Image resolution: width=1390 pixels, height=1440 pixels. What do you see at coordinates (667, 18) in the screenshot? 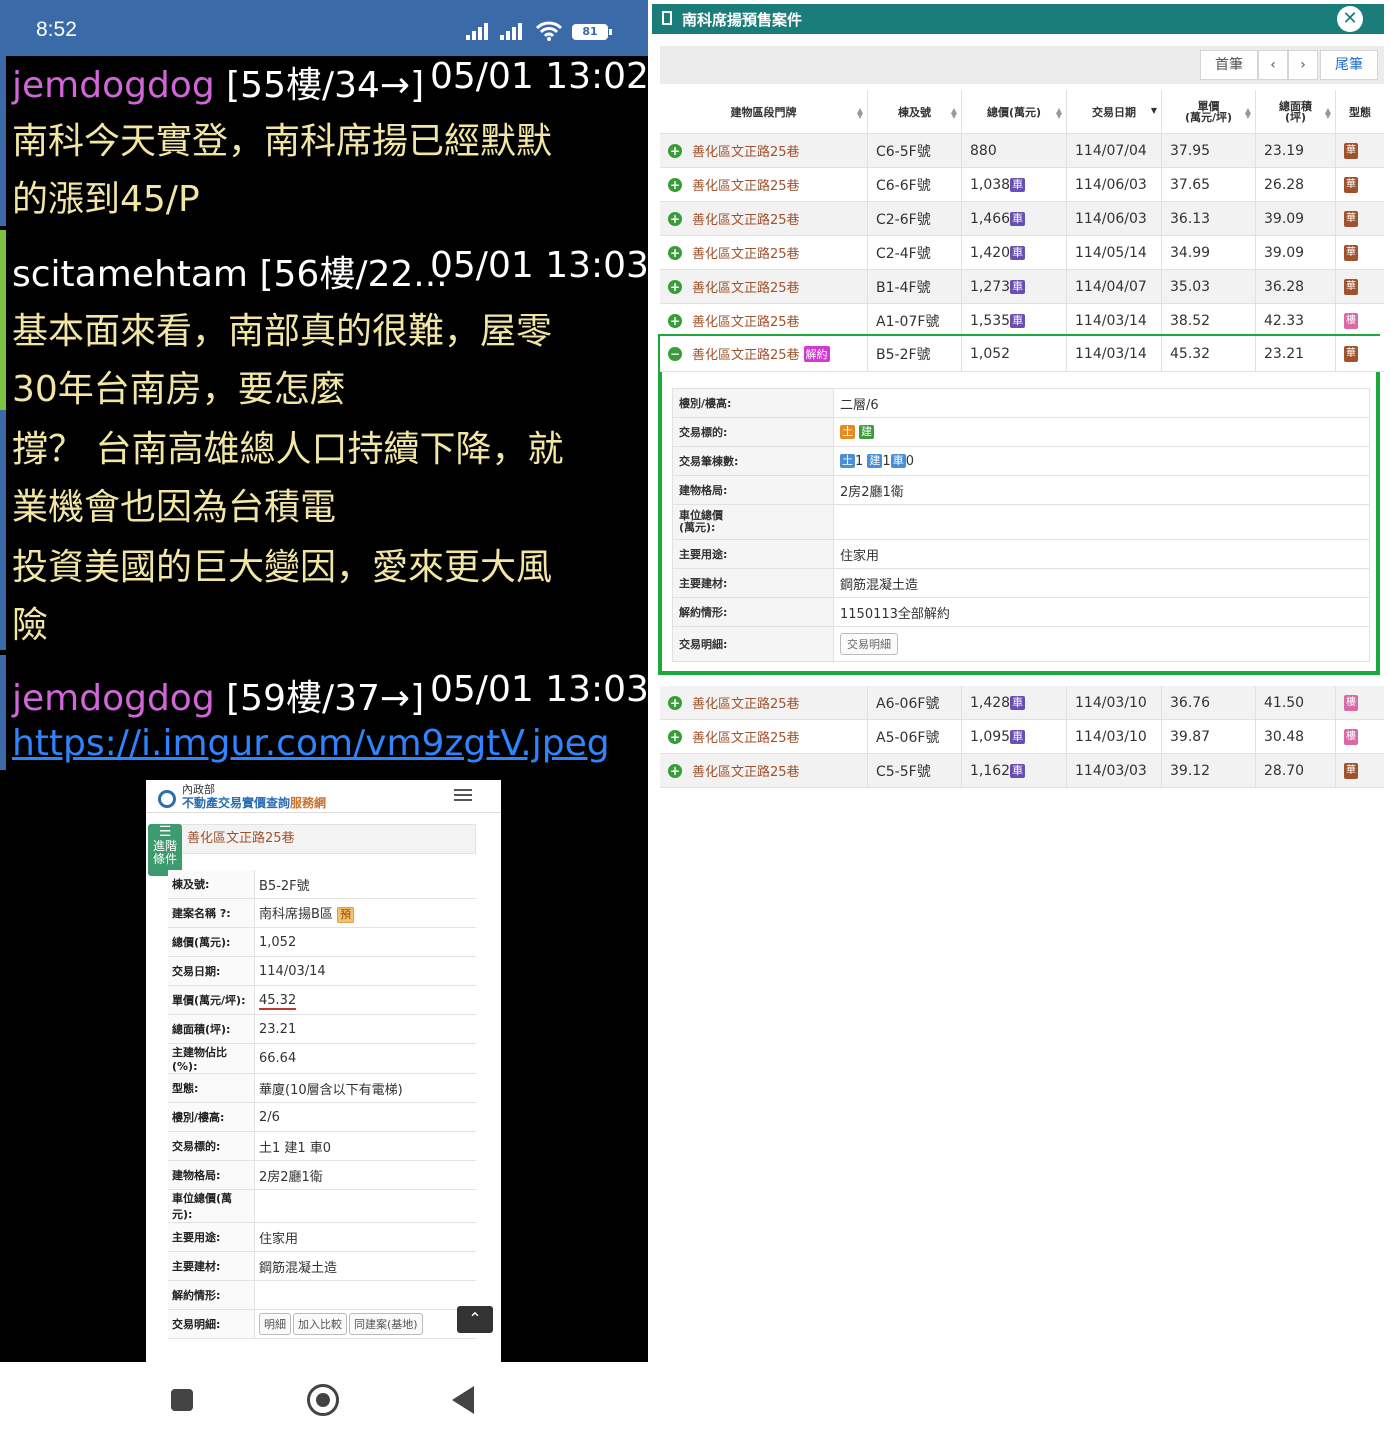
I see `bookmark-icon` at bounding box center [667, 18].